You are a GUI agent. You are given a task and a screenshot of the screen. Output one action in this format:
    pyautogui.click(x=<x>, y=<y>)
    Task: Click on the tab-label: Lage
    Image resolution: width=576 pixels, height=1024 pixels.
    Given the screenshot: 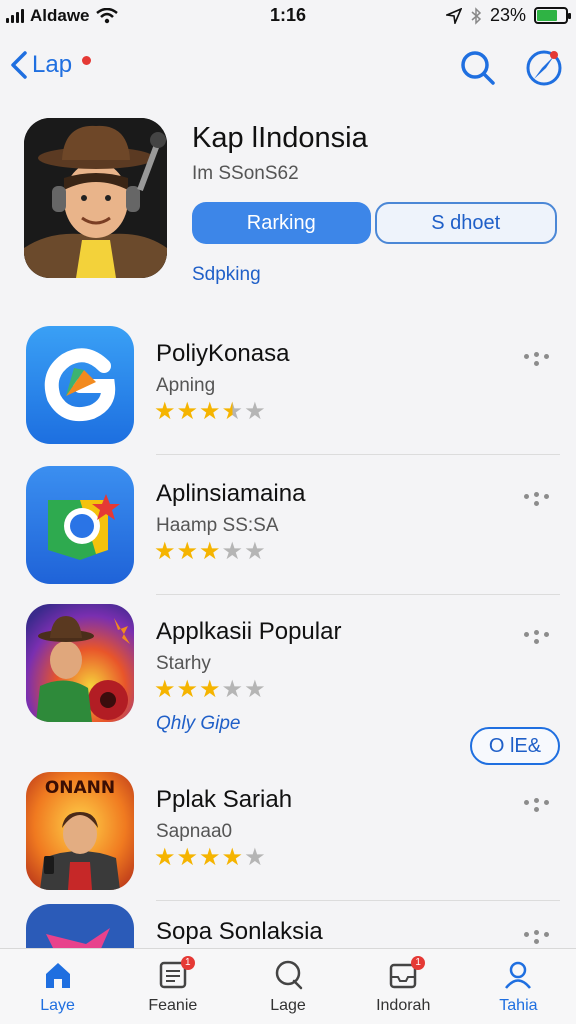 What is the action you would take?
    pyautogui.click(x=288, y=1005)
    